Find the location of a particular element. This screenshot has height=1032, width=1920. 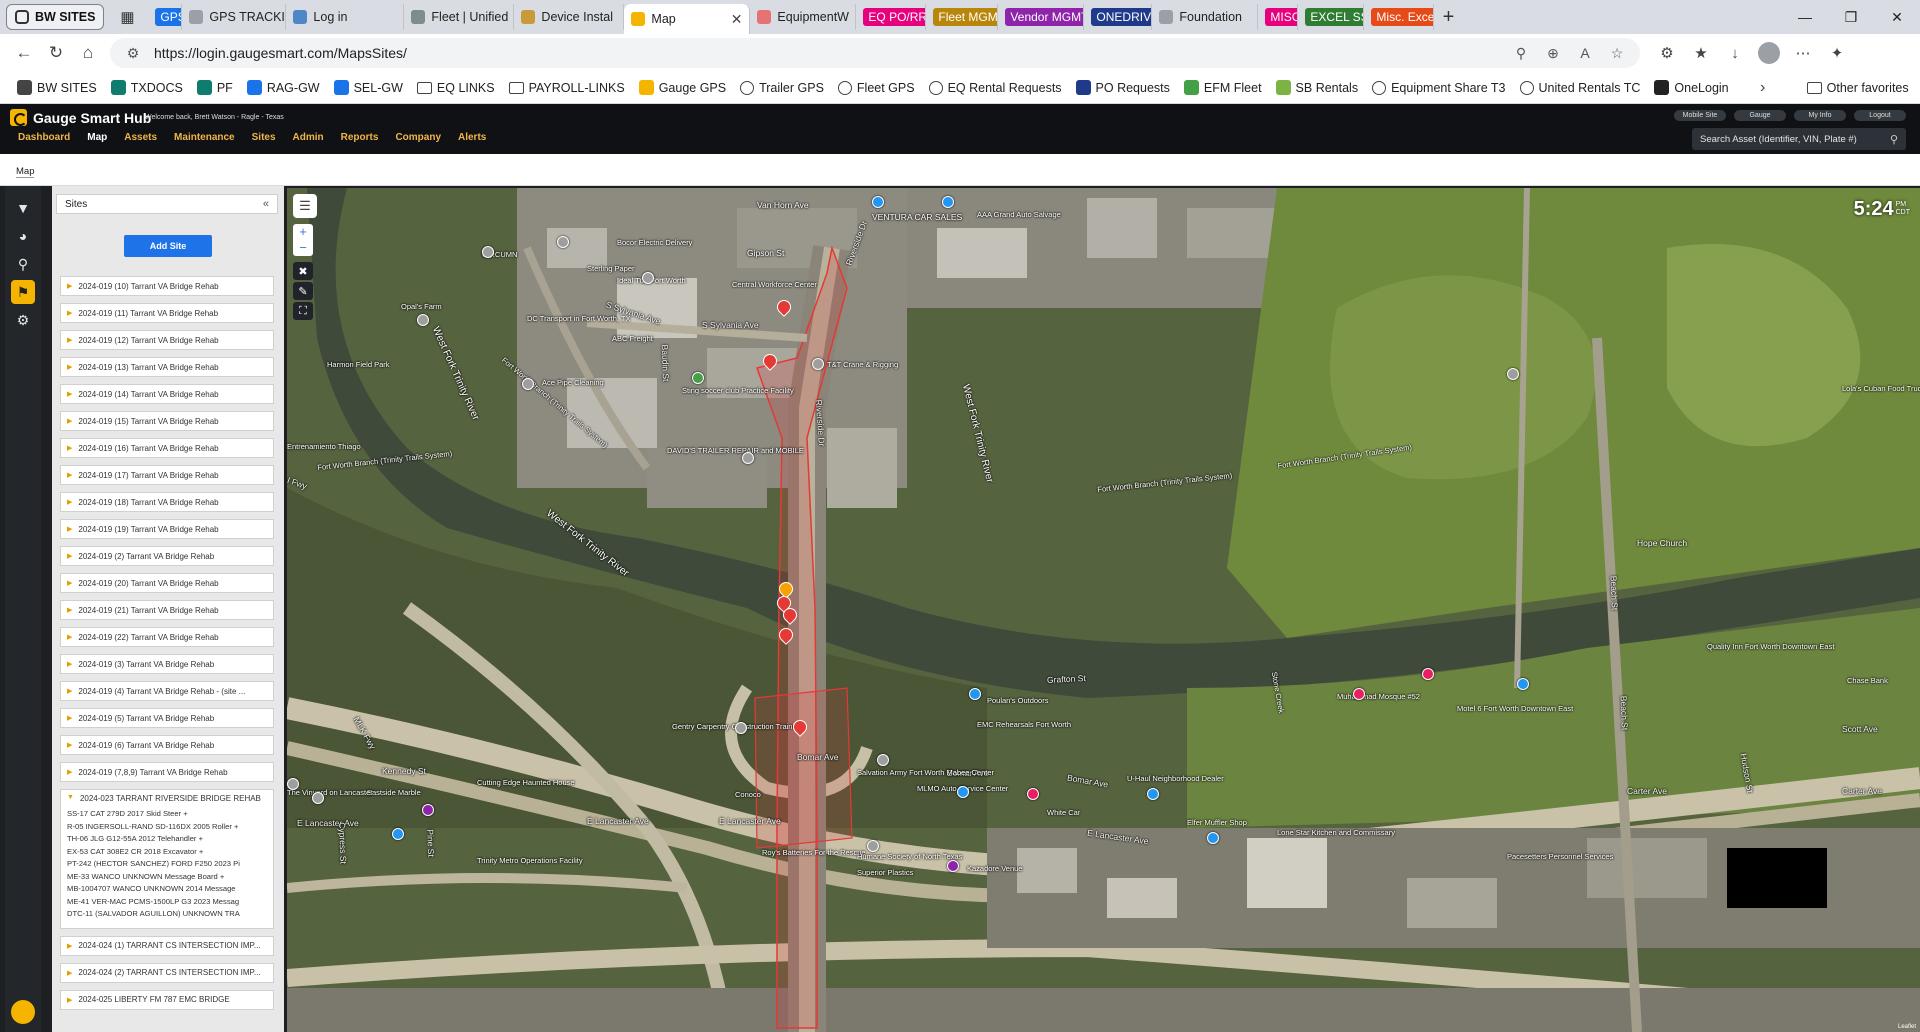

favorite-star-icon: ☆ is located at coordinates (1617, 53).